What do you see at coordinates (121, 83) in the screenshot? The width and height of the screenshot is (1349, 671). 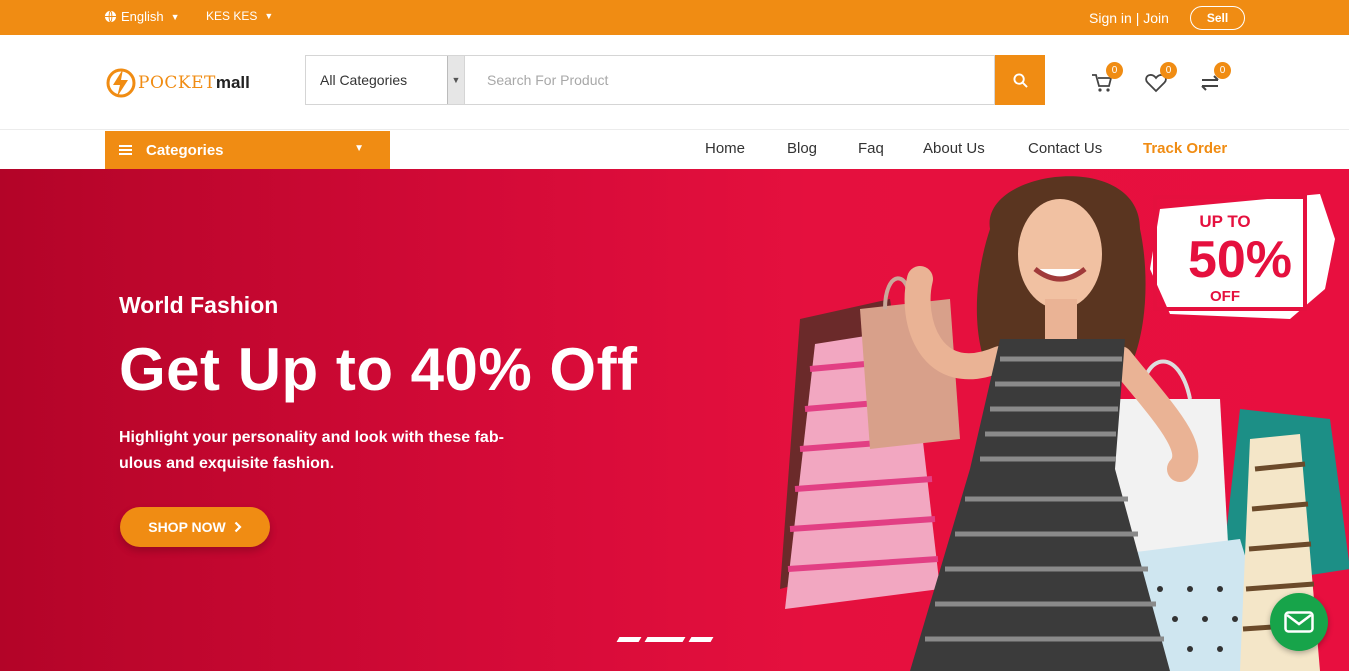 I see `logo-bolt-icon` at bounding box center [121, 83].